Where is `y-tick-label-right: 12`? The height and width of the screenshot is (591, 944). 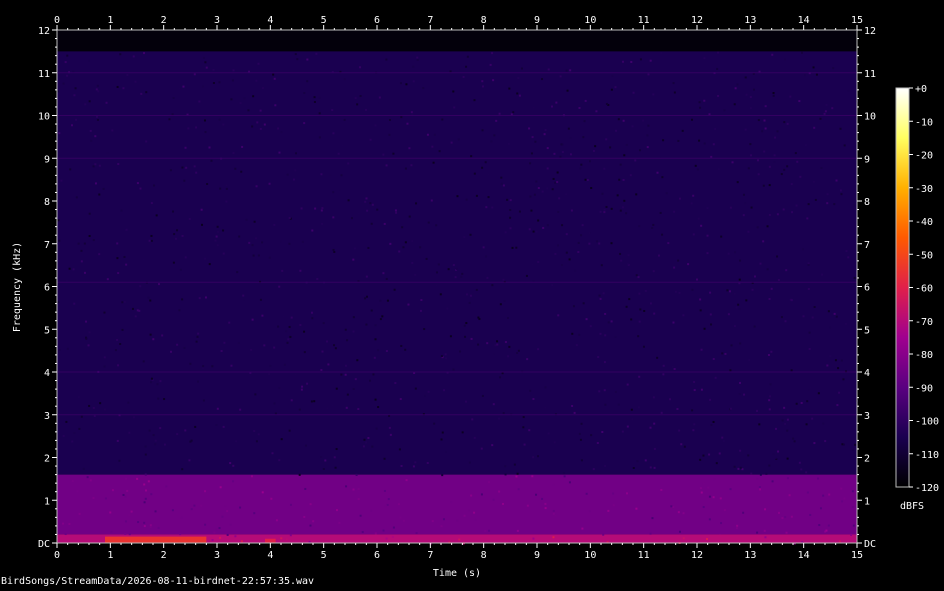 y-tick-label-right: 12 is located at coordinates (870, 31).